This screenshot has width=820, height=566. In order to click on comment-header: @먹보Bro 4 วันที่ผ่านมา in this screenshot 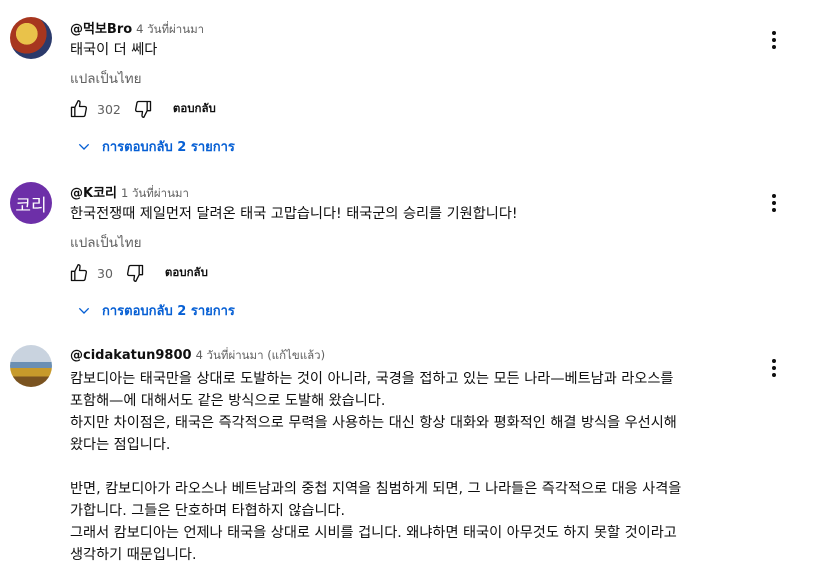, I will do `click(137, 28)`.